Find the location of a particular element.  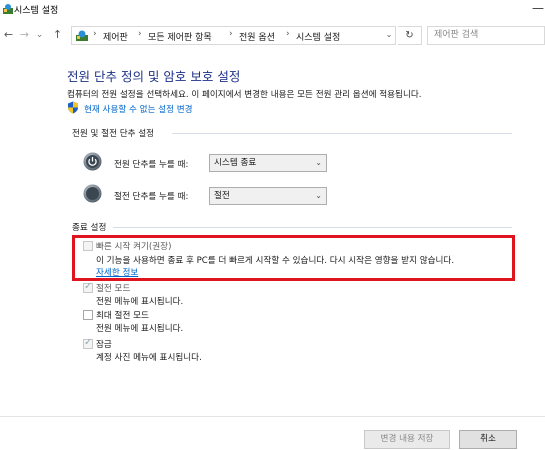

back-button: ← is located at coordinates (8, 35).